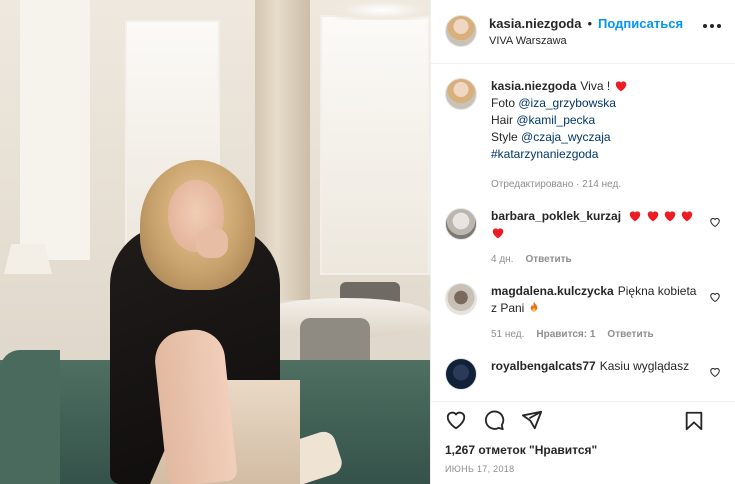 This screenshot has width=735, height=484. I want to click on comment-icon, so click(495, 421).